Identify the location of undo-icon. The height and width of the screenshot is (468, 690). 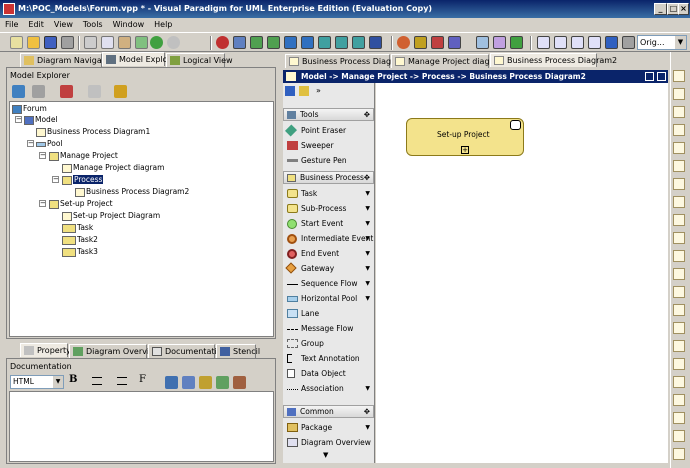
(156, 42).